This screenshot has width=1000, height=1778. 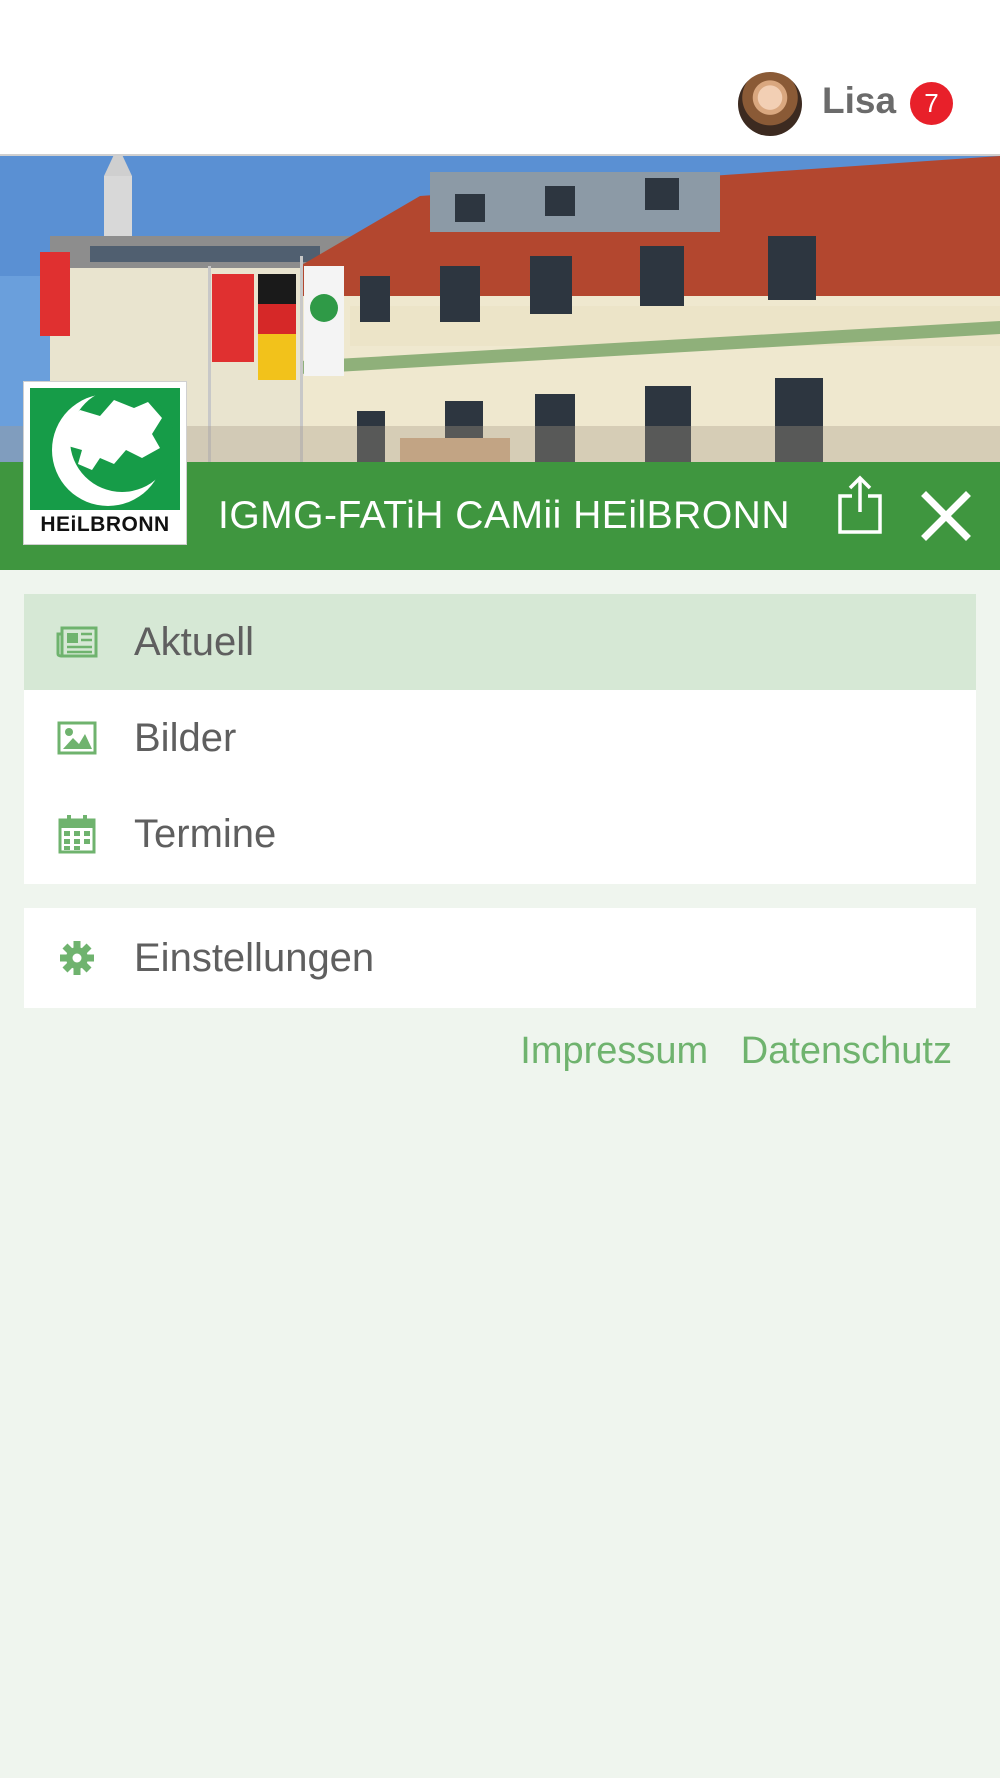 I want to click on close-button, so click(x=946, y=516).